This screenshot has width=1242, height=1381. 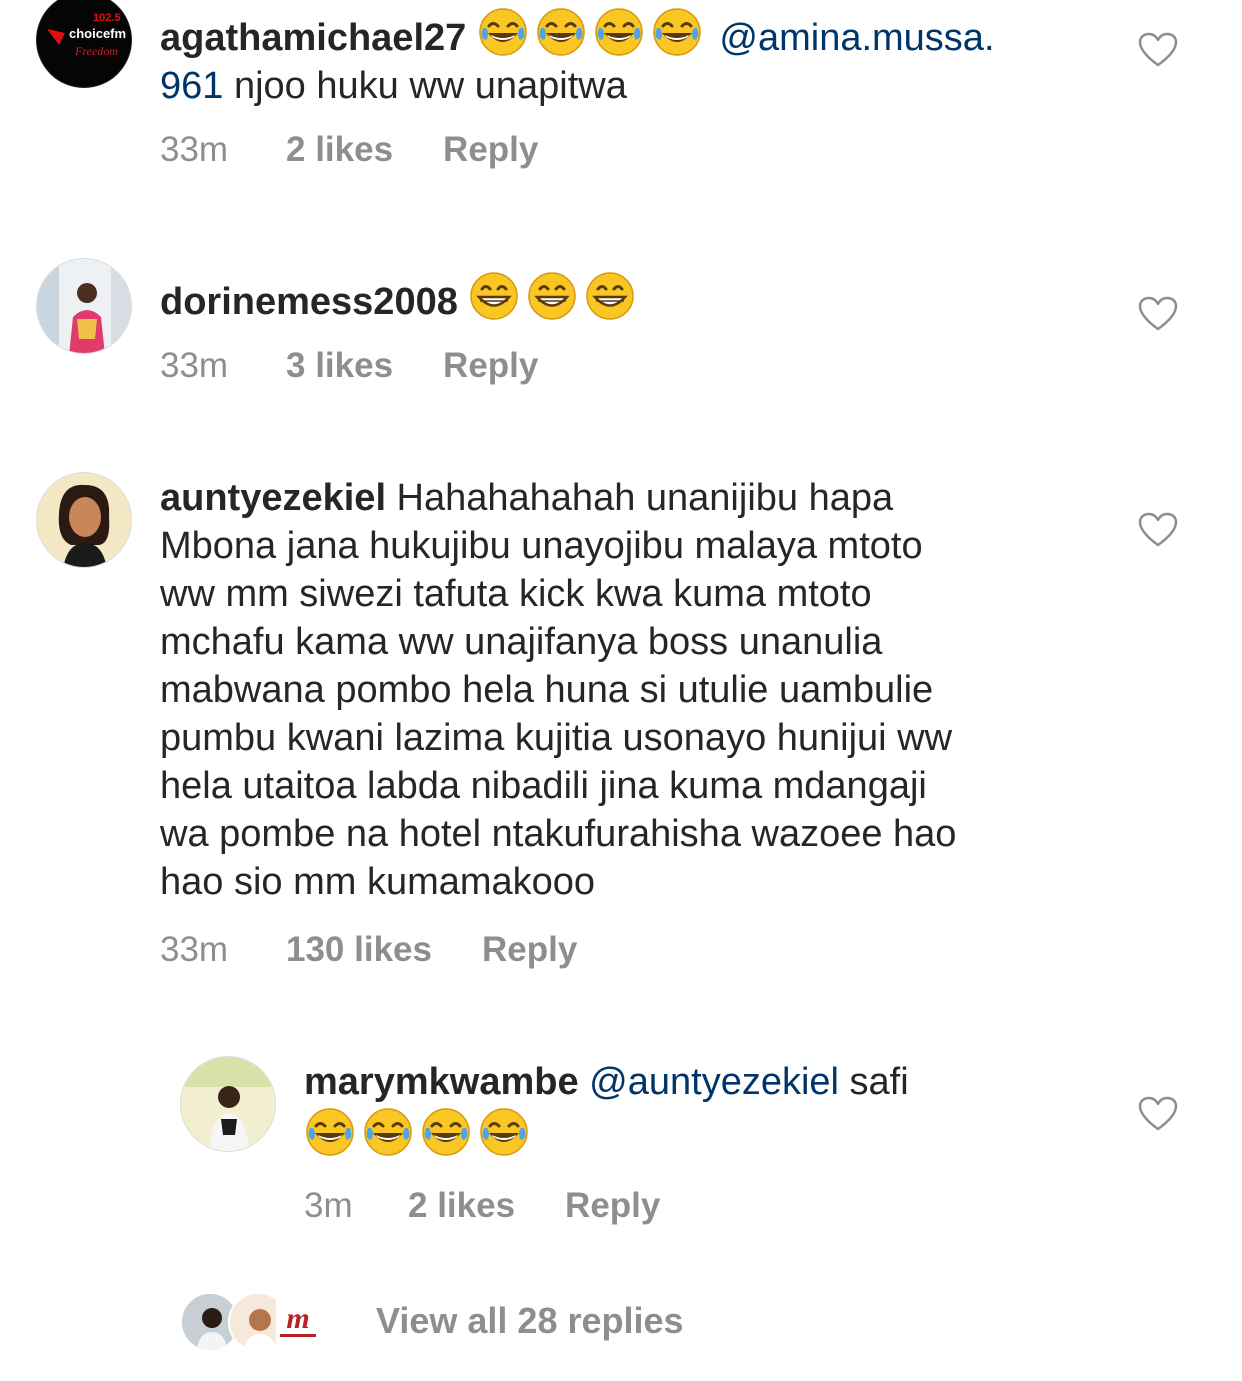 I want to click on mention-link: @auntyezekiel, so click(x=714, y=1082).